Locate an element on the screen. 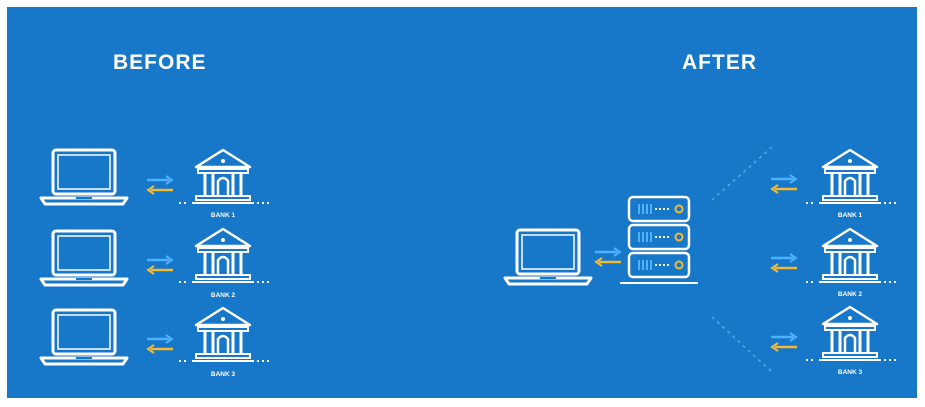  server-stack-icon is located at coordinates (659, 239).